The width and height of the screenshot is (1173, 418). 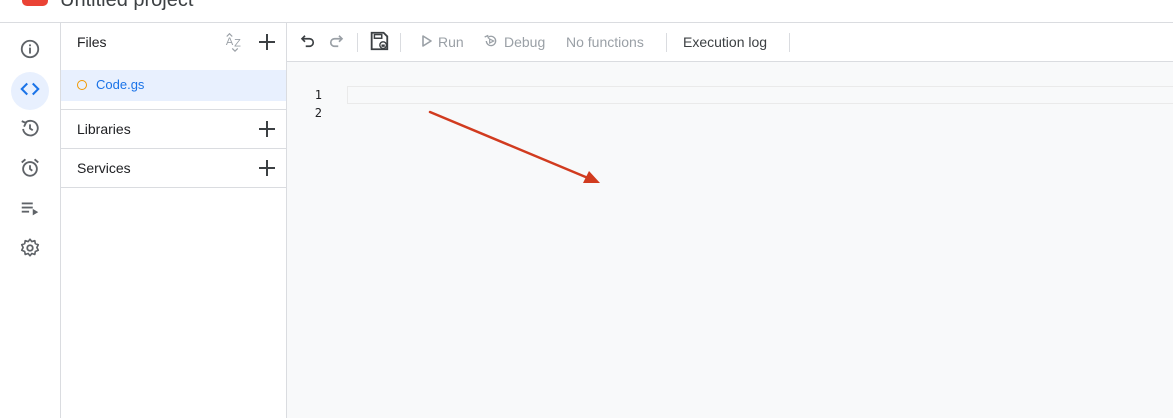 I want to click on project-title: Untitled project, so click(x=126, y=6).